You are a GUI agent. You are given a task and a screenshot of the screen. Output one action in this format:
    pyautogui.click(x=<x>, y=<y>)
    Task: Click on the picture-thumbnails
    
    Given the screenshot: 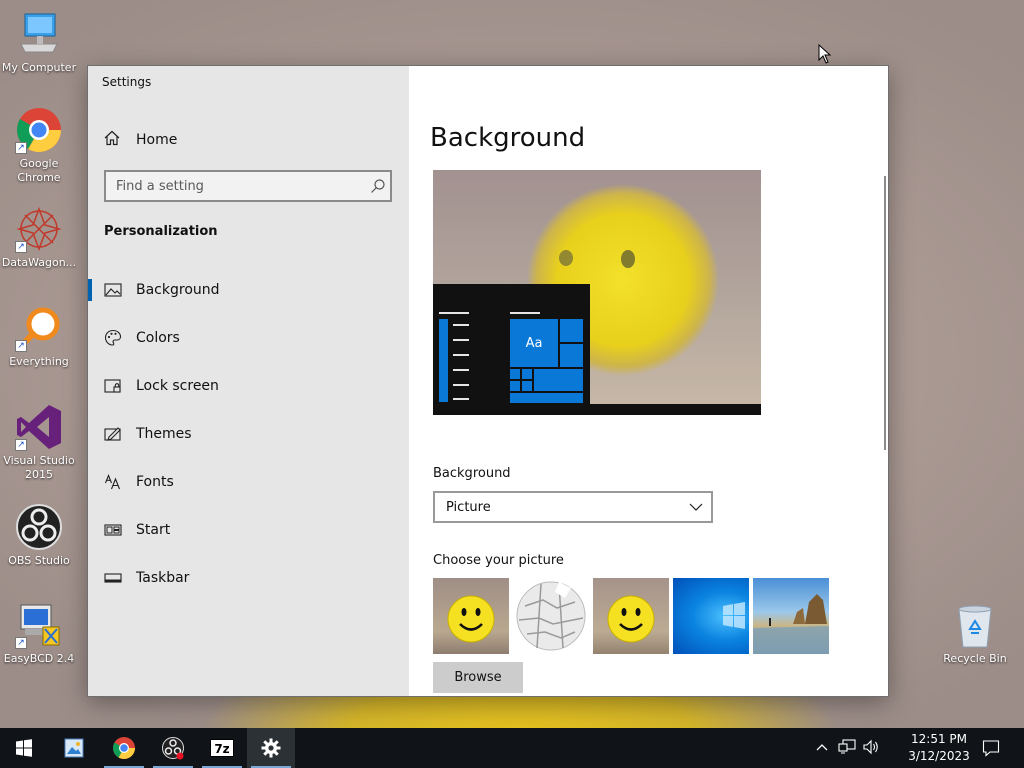 What is the action you would take?
    pyautogui.click(x=631, y=616)
    